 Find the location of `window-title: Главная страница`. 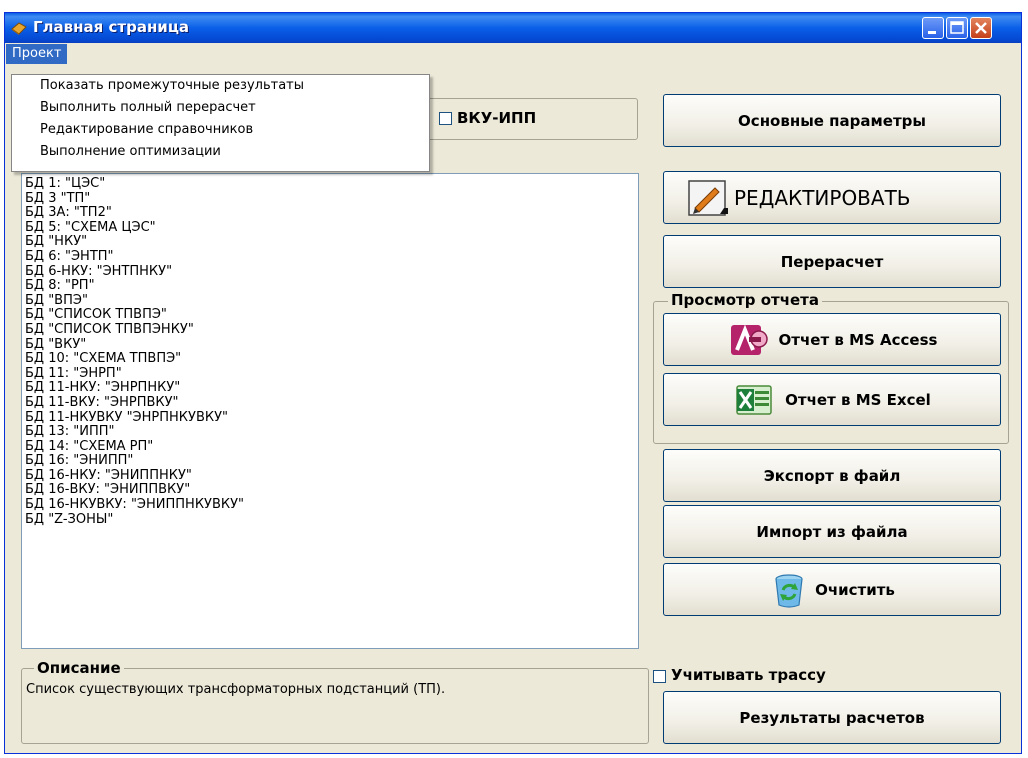

window-title: Главная страница is located at coordinates (111, 27).